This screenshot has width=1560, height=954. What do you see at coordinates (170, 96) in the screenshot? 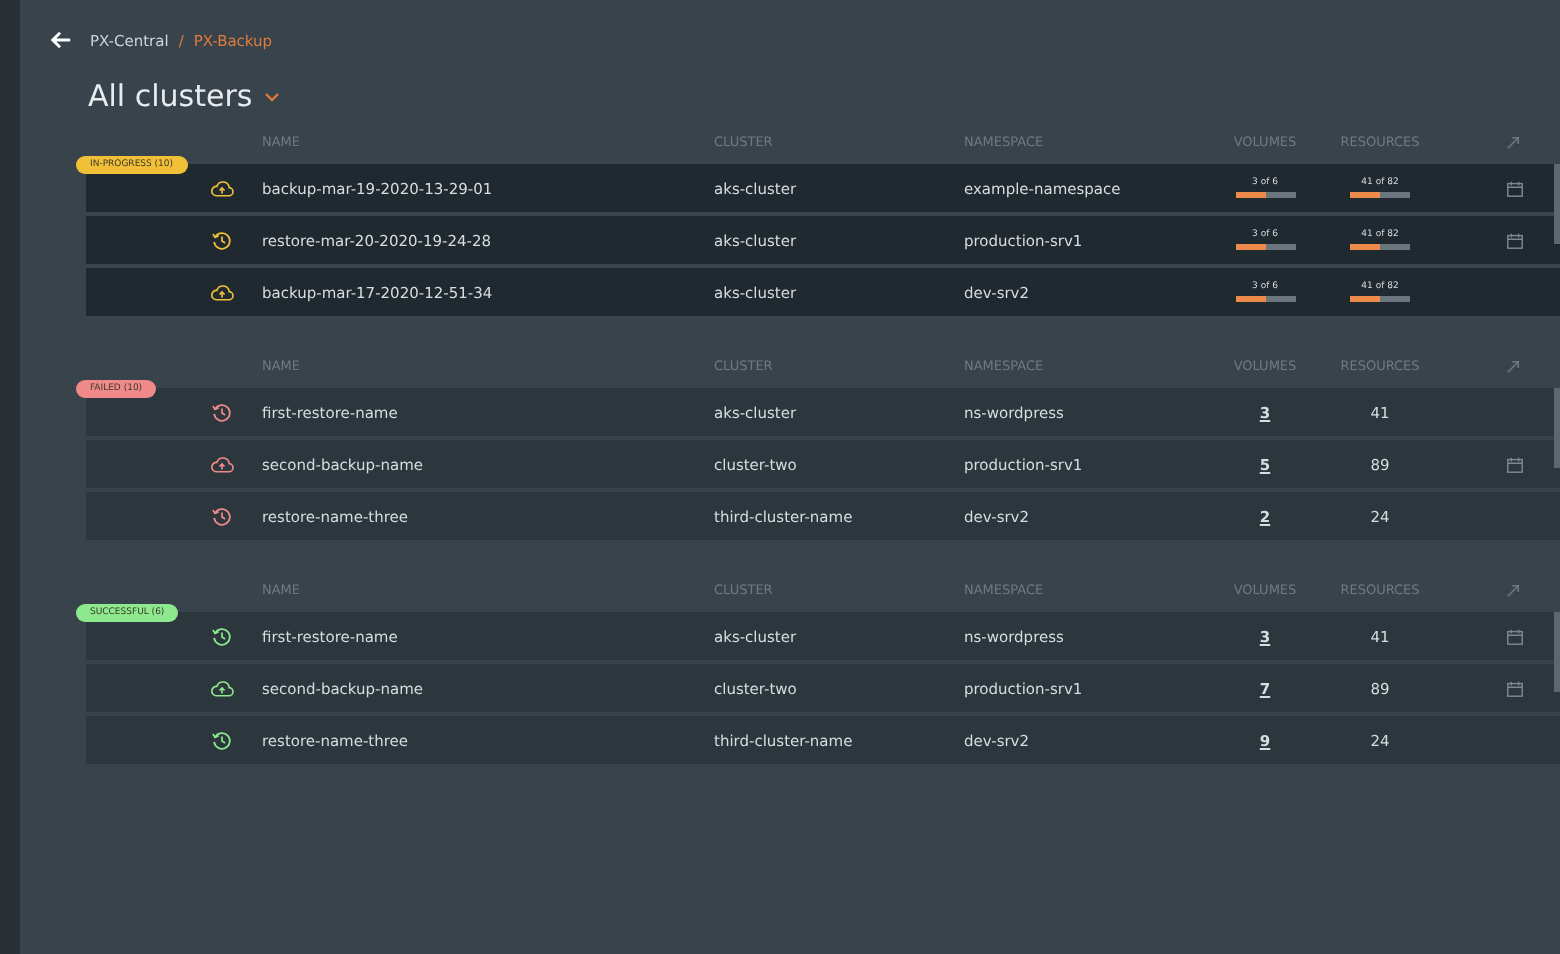
I see `page-title: All clusters` at bounding box center [170, 96].